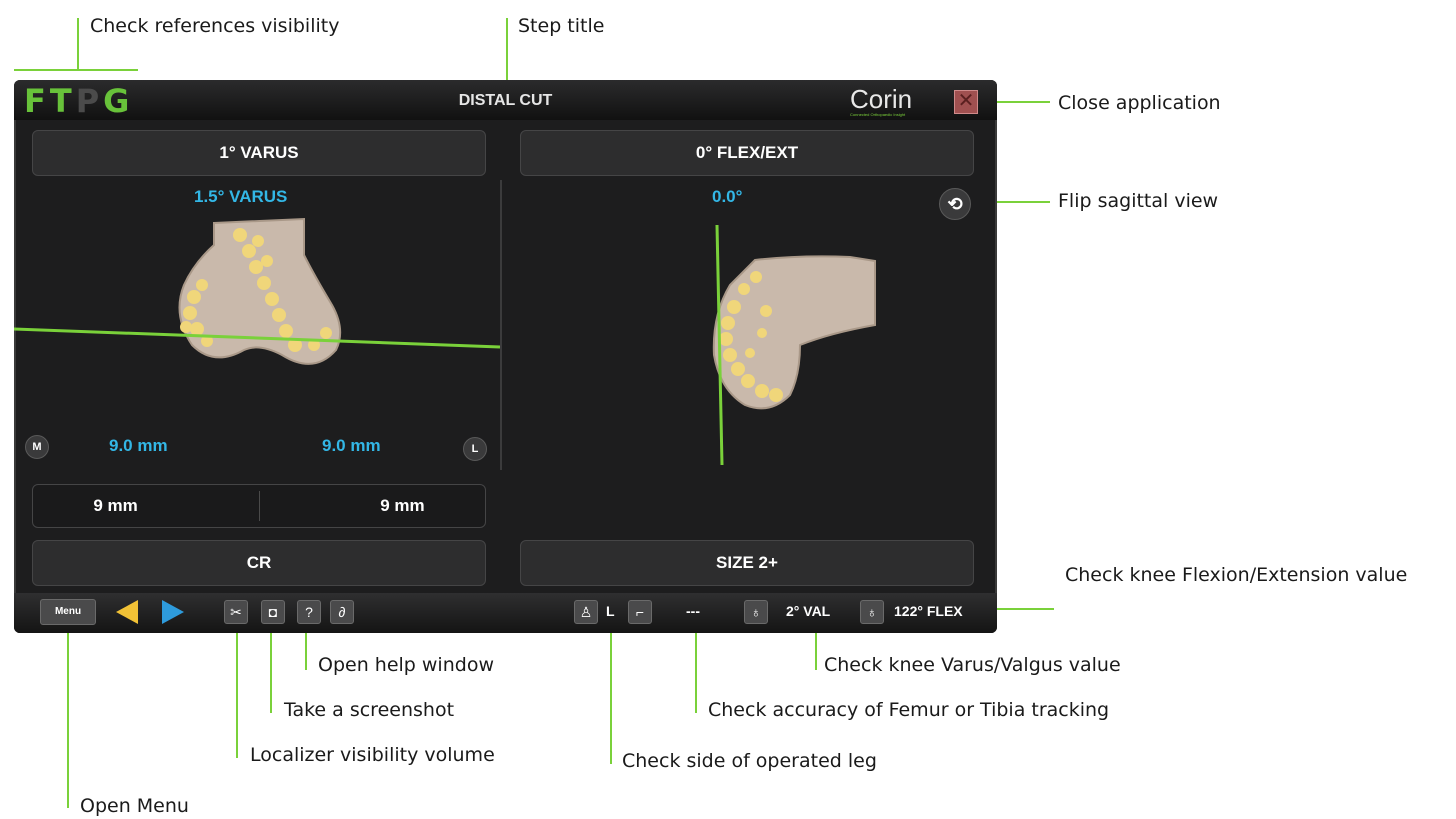 This screenshot has height=819, width=1456. What do you see at coordinates (237, 691) in the screenshot?
I see `leader-localizer` at bounding box center [237, 691].